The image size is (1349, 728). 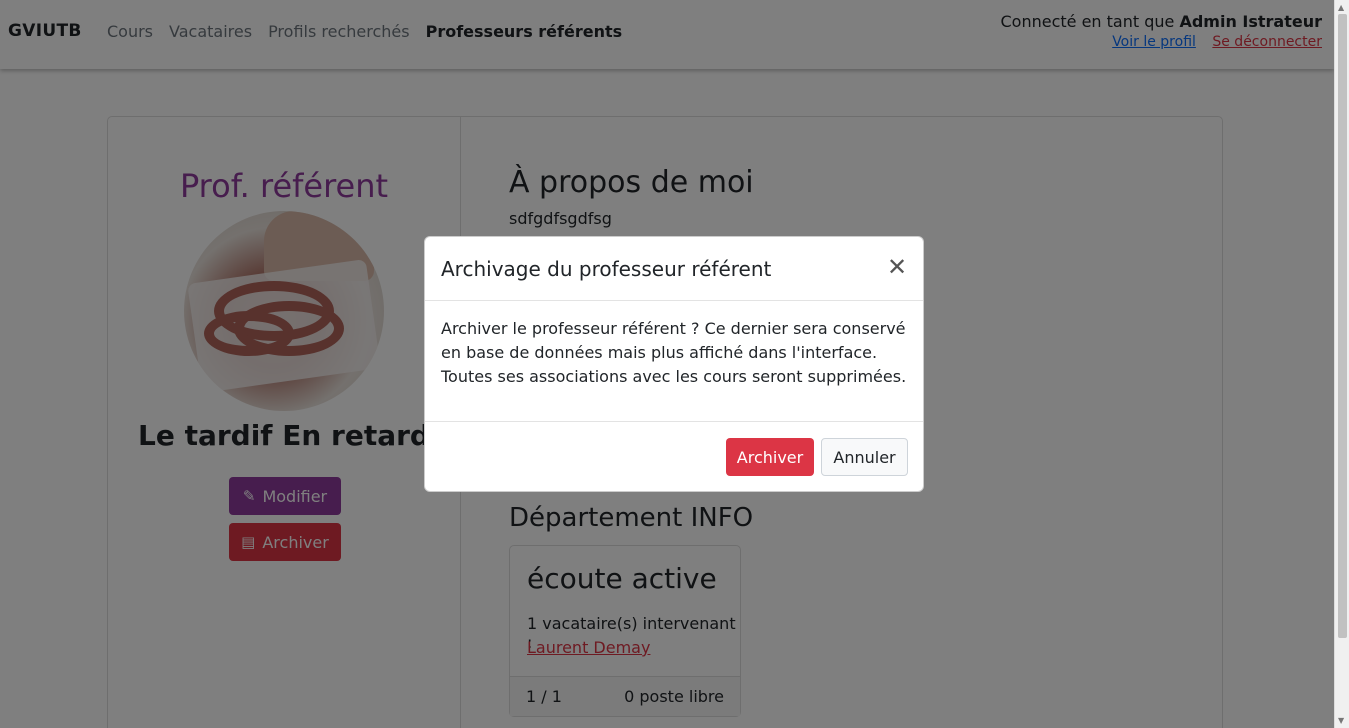 What do you see at coordinates (1342, 326) in the screenshot?
I see `scrollbar-thumb` at bounding box center [1342, 326].